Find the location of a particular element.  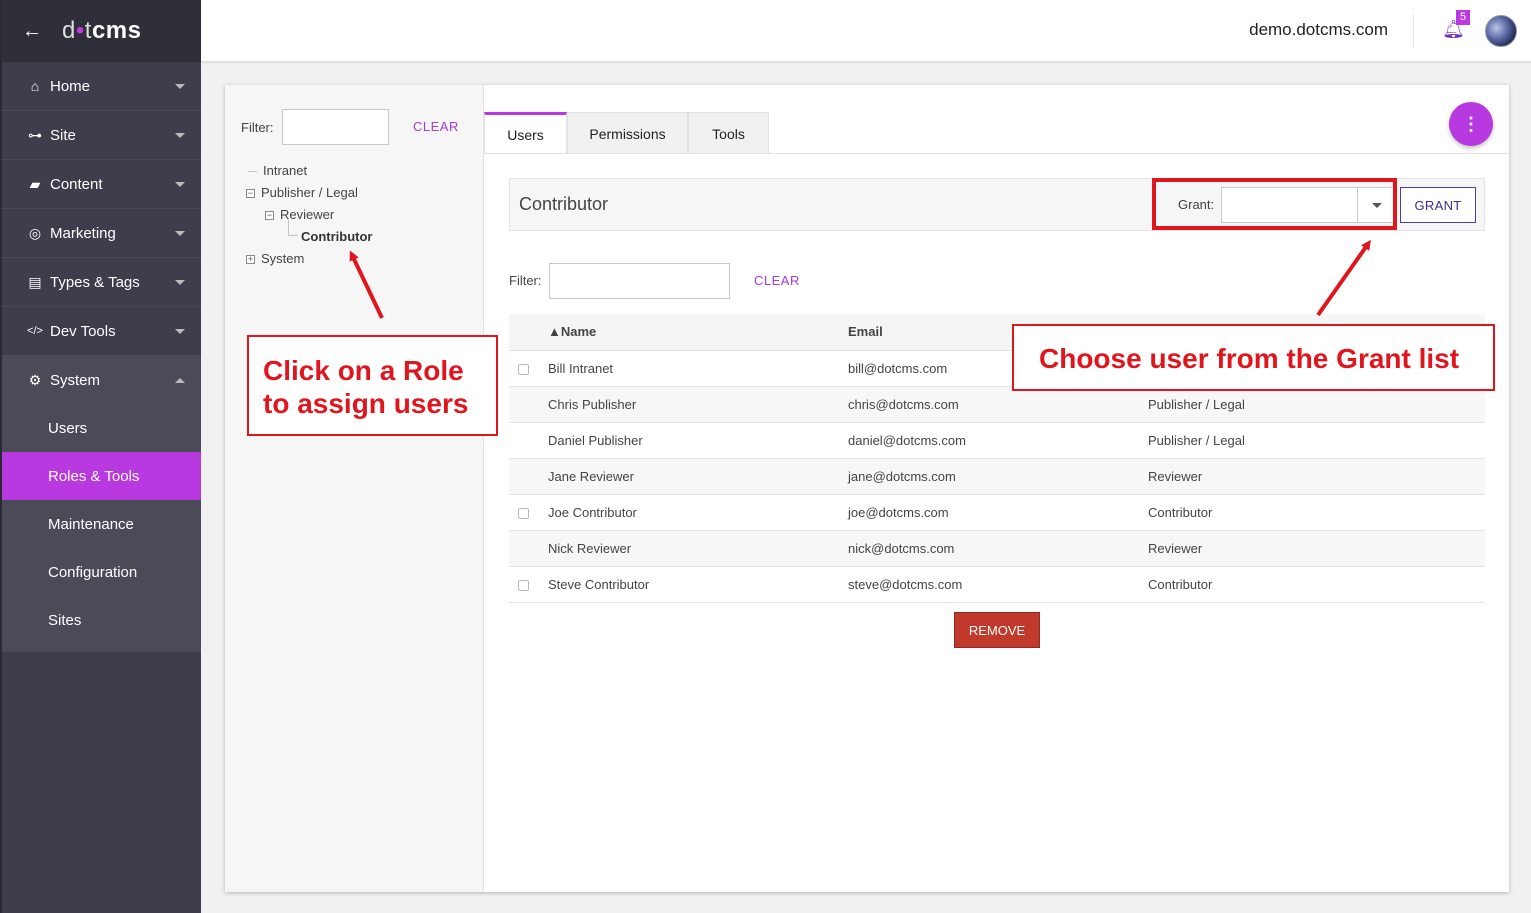

user-email-cell: jane@dotcms.com is located at coordinates (998, 476).